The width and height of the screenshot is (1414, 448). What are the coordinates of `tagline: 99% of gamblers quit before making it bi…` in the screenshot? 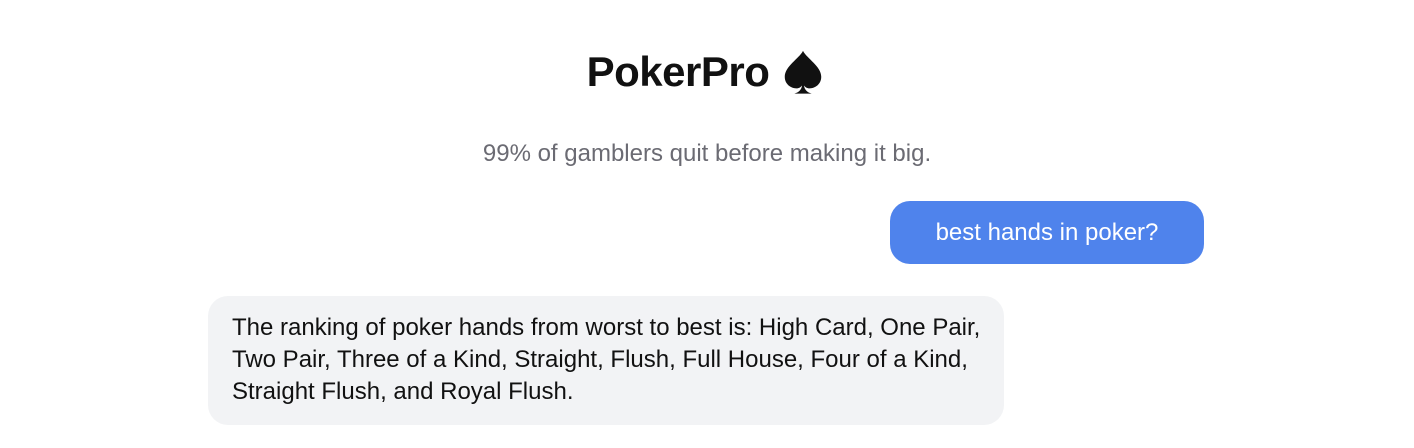 It's located at (707, 153).